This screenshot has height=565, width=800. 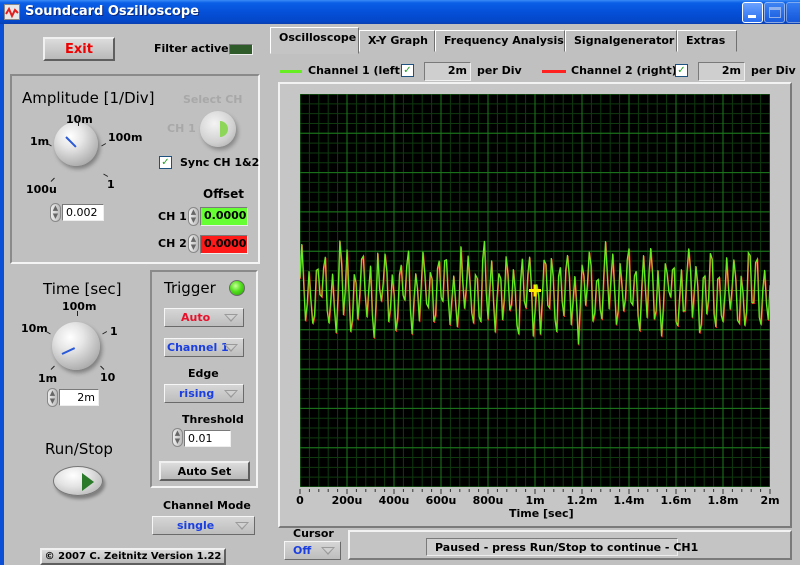 What do you see at coordinates (621, 41) in the screenshot?
I see `tab-signalgenerator: Signalgenerator` at bounding box center [621, 41].